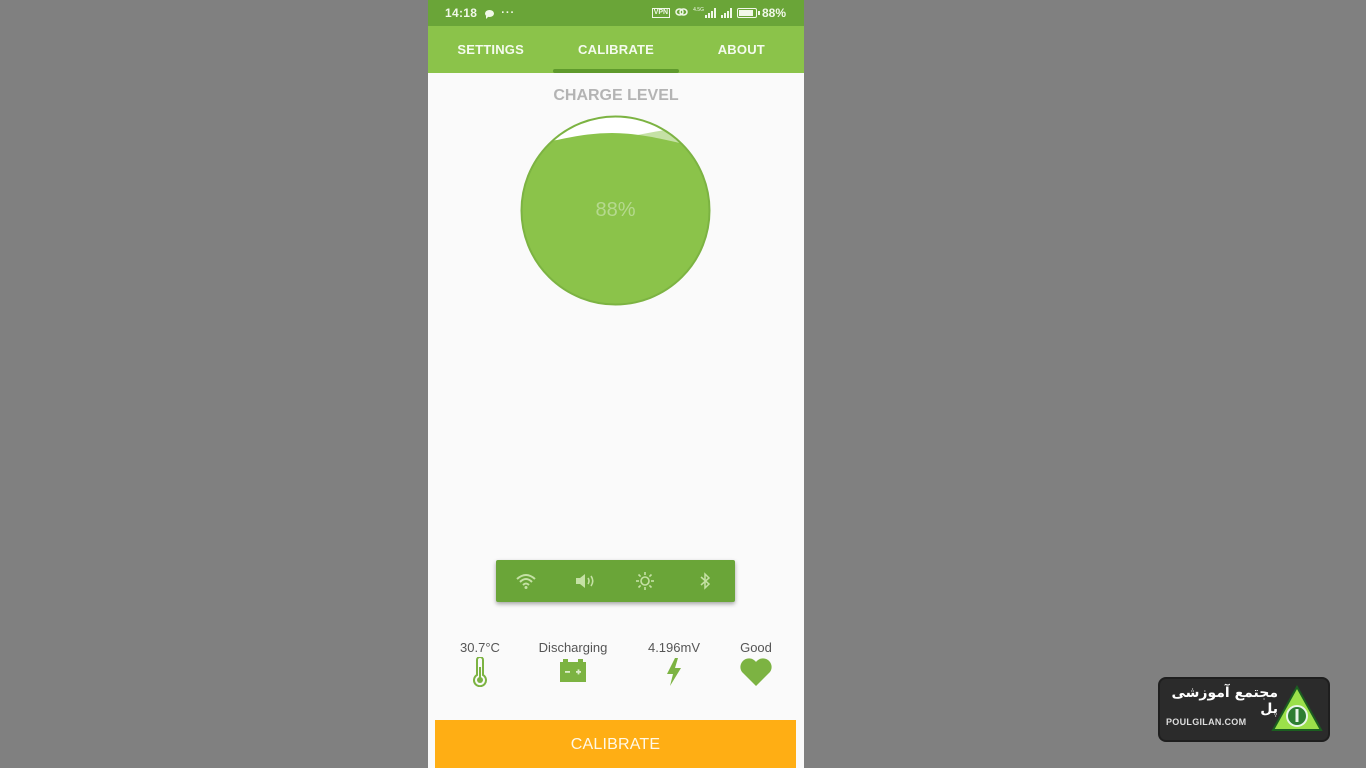 The width and height of the screenshot is (1366, 768). I want to click on message-icon, so click(490, 14).